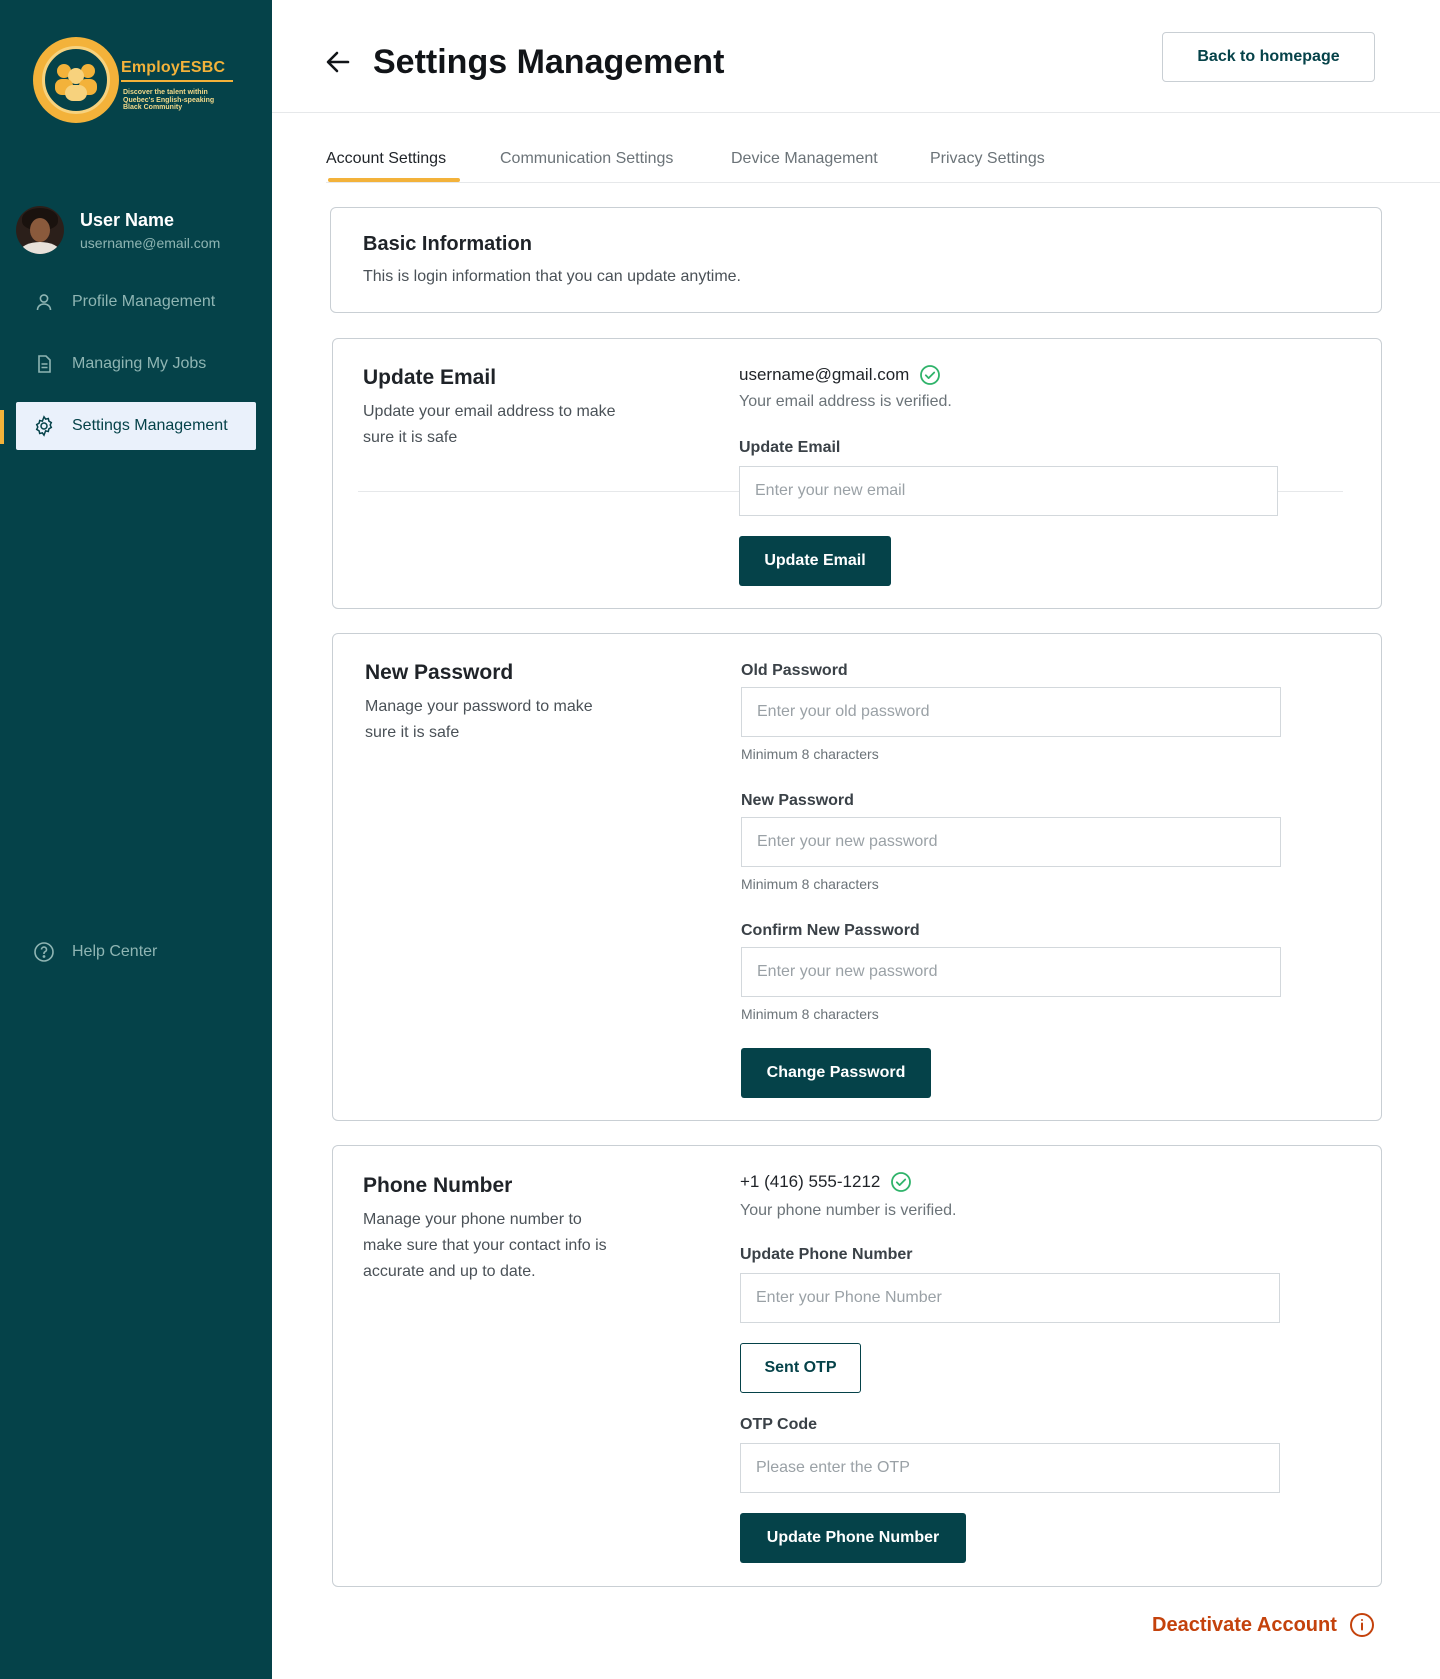  What do you see at coordinates (797, 800) in the screenshot?
I see `new-password-label: New Password` at bounding box center [797, 800].